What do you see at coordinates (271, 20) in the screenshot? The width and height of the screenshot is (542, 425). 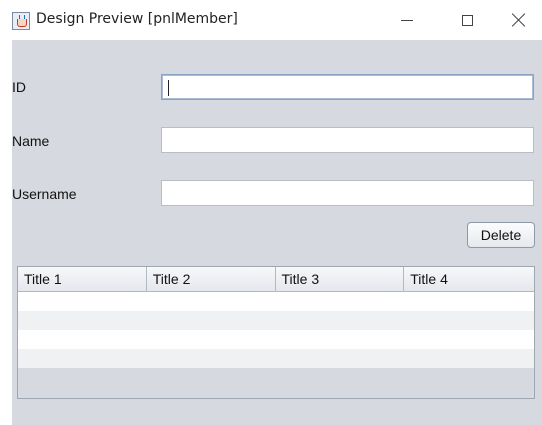 I see `title-bar: Design Preview [pnlMember]` at bounding box center [271, 20].